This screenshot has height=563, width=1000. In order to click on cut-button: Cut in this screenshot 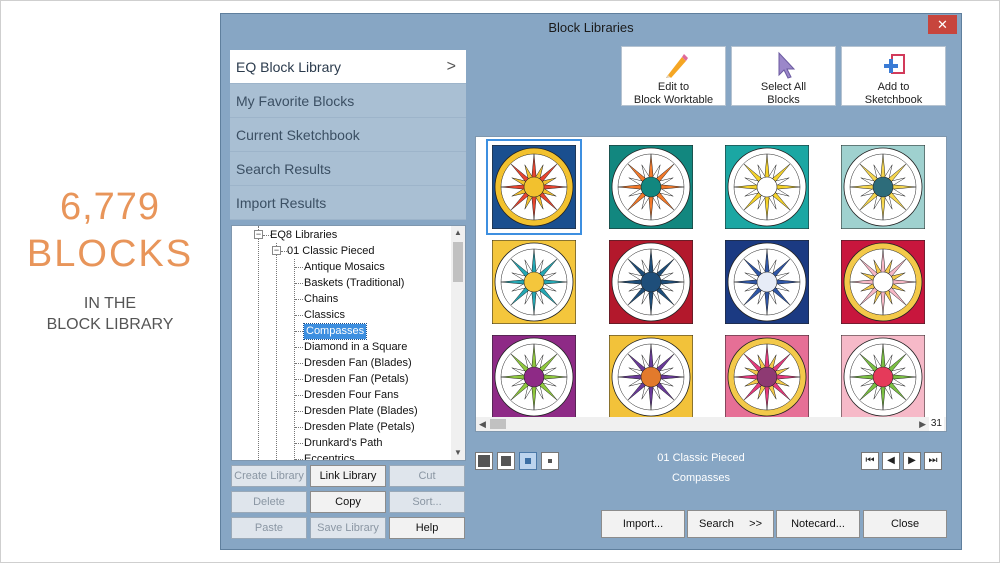, I will do `click(427, 476)`.